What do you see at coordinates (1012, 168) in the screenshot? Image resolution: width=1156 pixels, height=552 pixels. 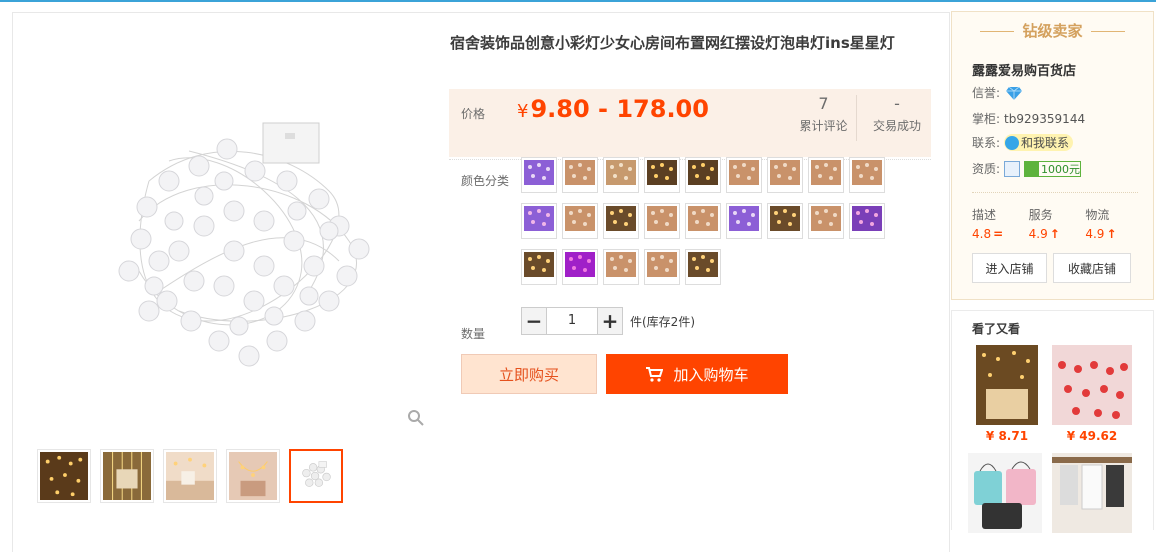 I see `personal-cert-icon` at bounding box center [1012, 168].